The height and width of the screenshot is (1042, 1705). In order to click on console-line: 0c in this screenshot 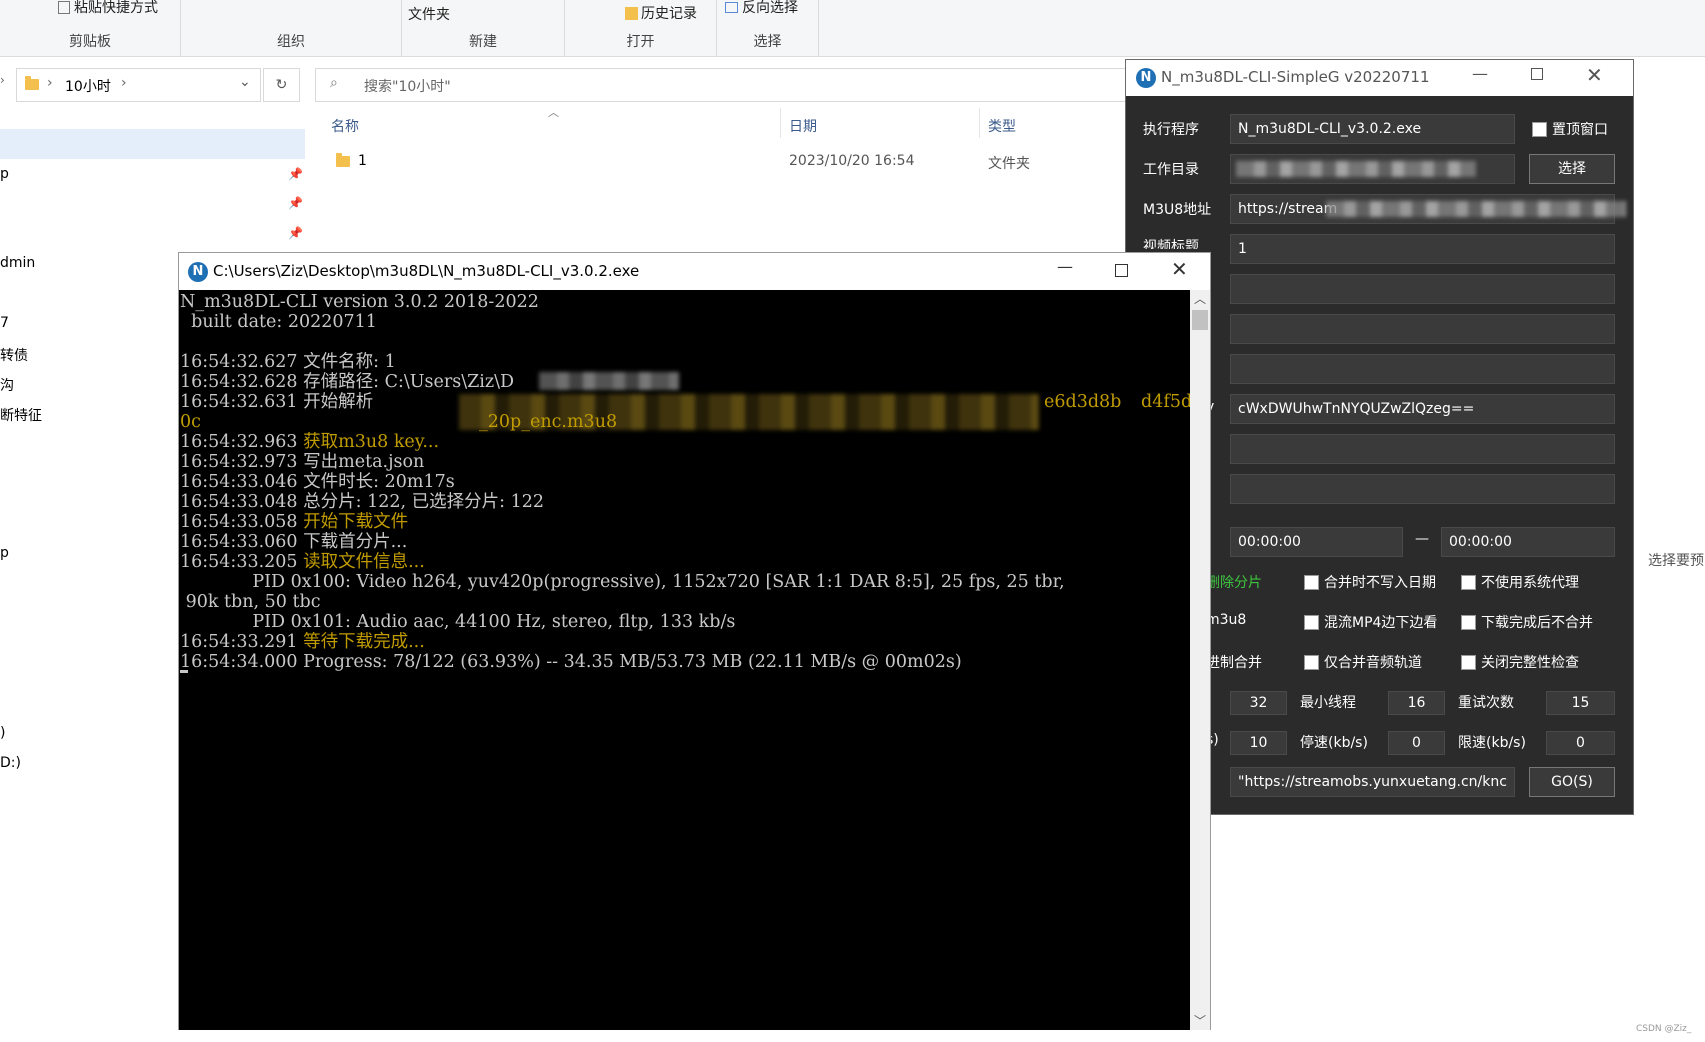, I will do `click(190, 422)`.